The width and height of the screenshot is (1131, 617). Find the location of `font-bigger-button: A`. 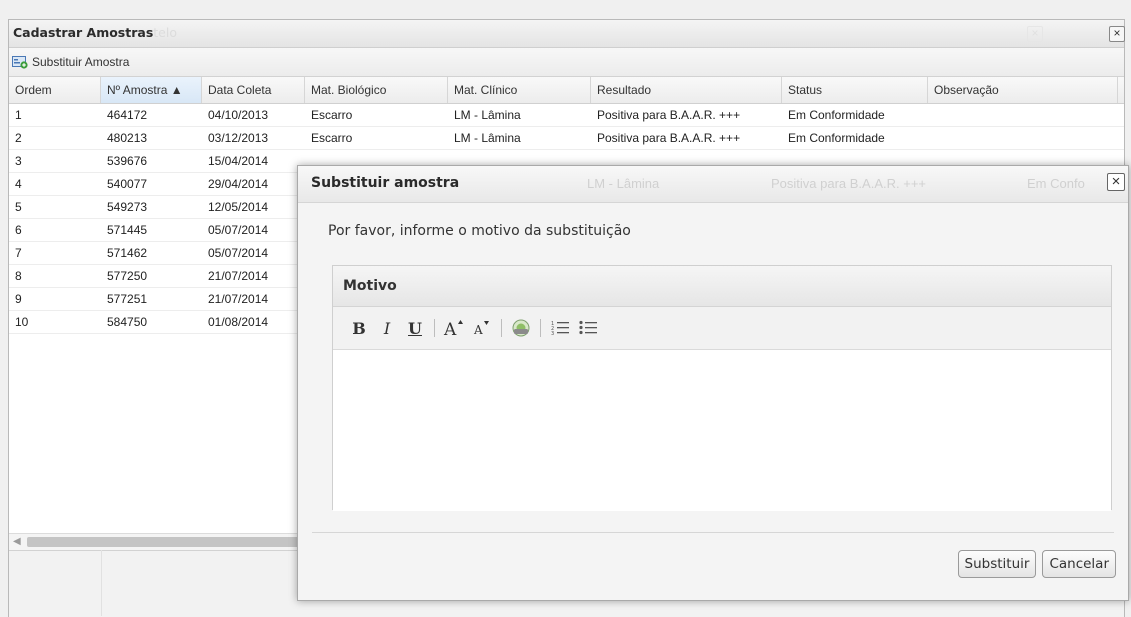

font-bigger-button: A is located at coordinates (454, 328).